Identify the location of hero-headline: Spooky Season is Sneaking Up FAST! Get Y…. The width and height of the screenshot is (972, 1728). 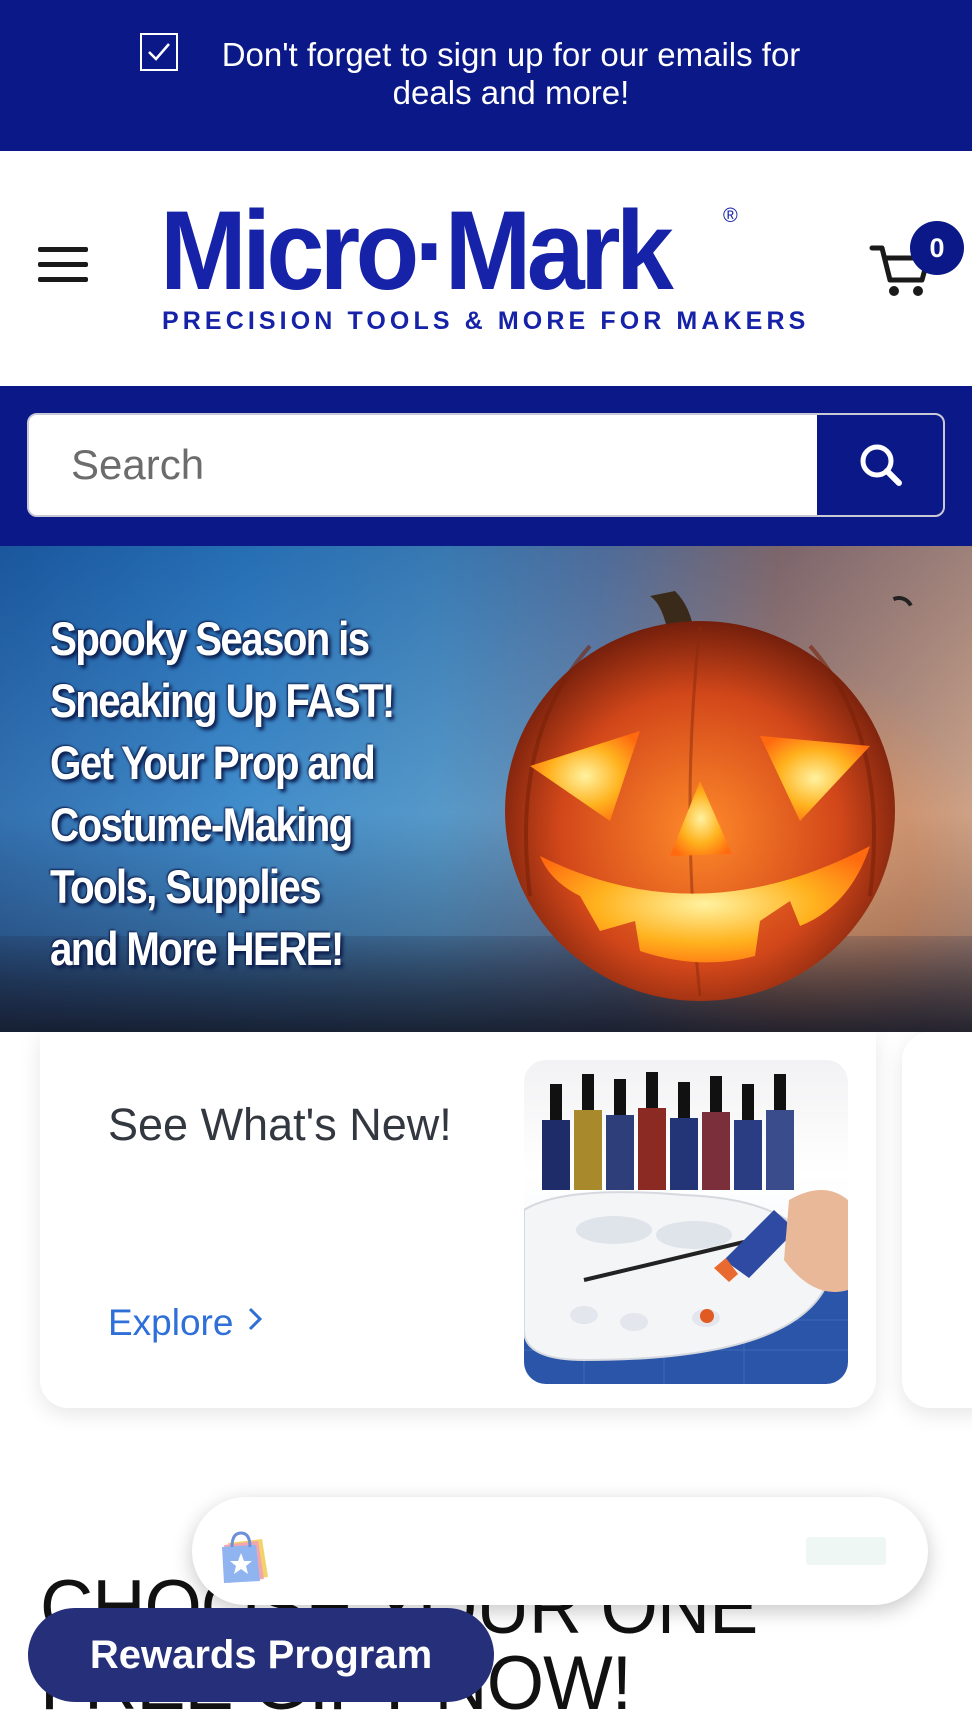
(222, 793).